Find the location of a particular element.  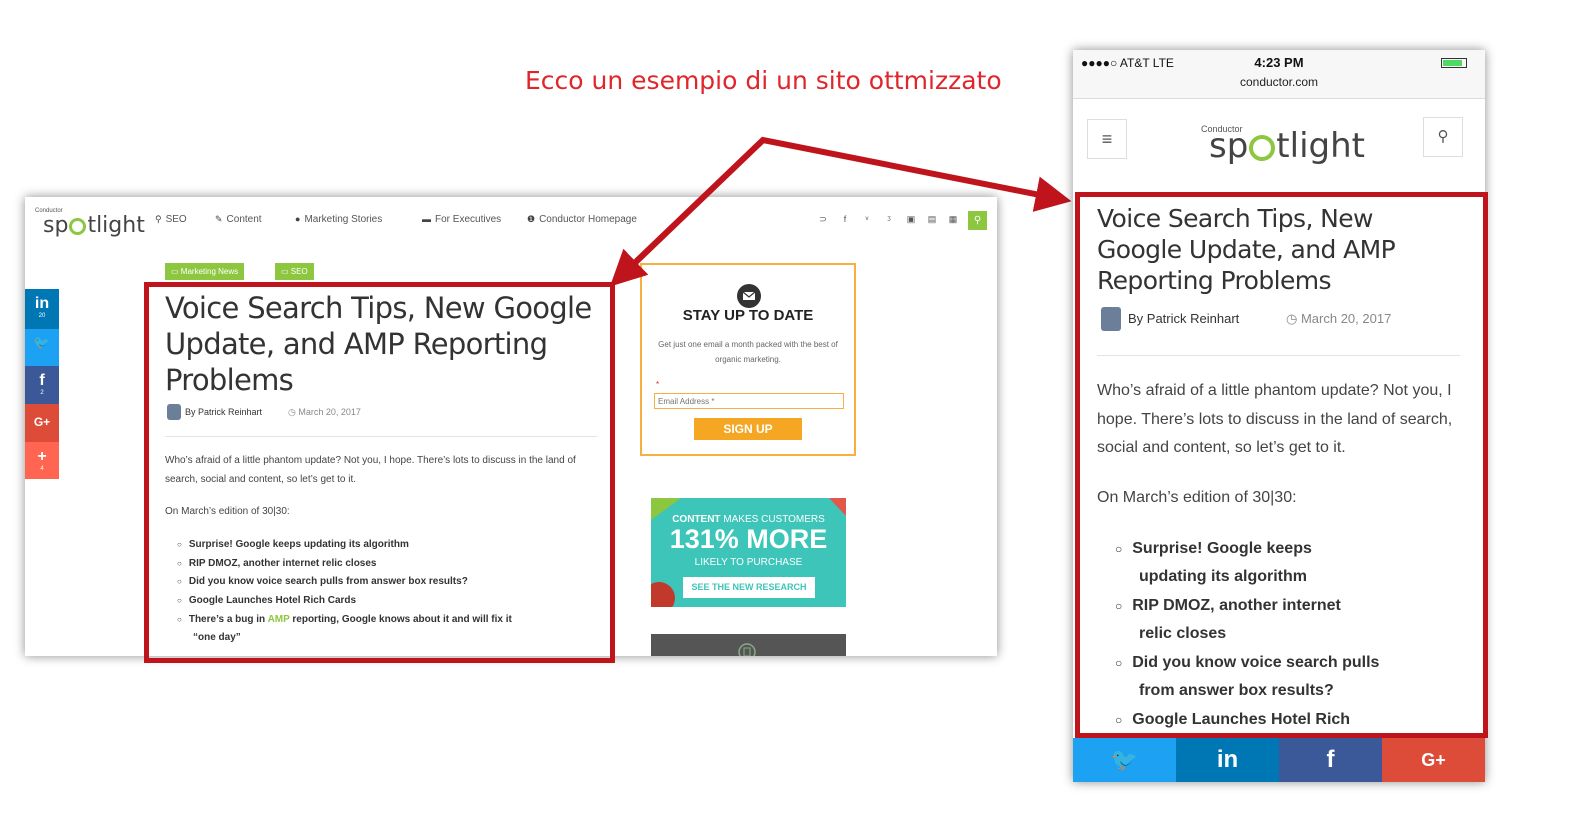

battery-icon is located at coordinates (1454, 63).